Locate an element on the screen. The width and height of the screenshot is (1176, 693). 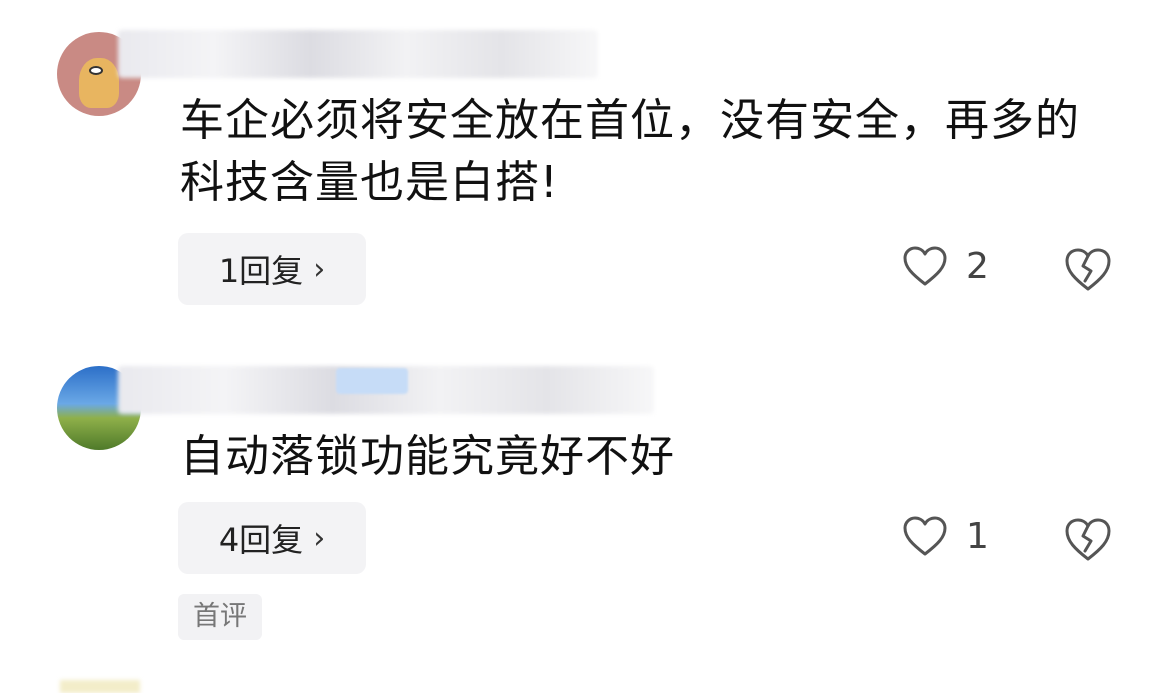
like-count: 1 is located at coordinates (977, 536).